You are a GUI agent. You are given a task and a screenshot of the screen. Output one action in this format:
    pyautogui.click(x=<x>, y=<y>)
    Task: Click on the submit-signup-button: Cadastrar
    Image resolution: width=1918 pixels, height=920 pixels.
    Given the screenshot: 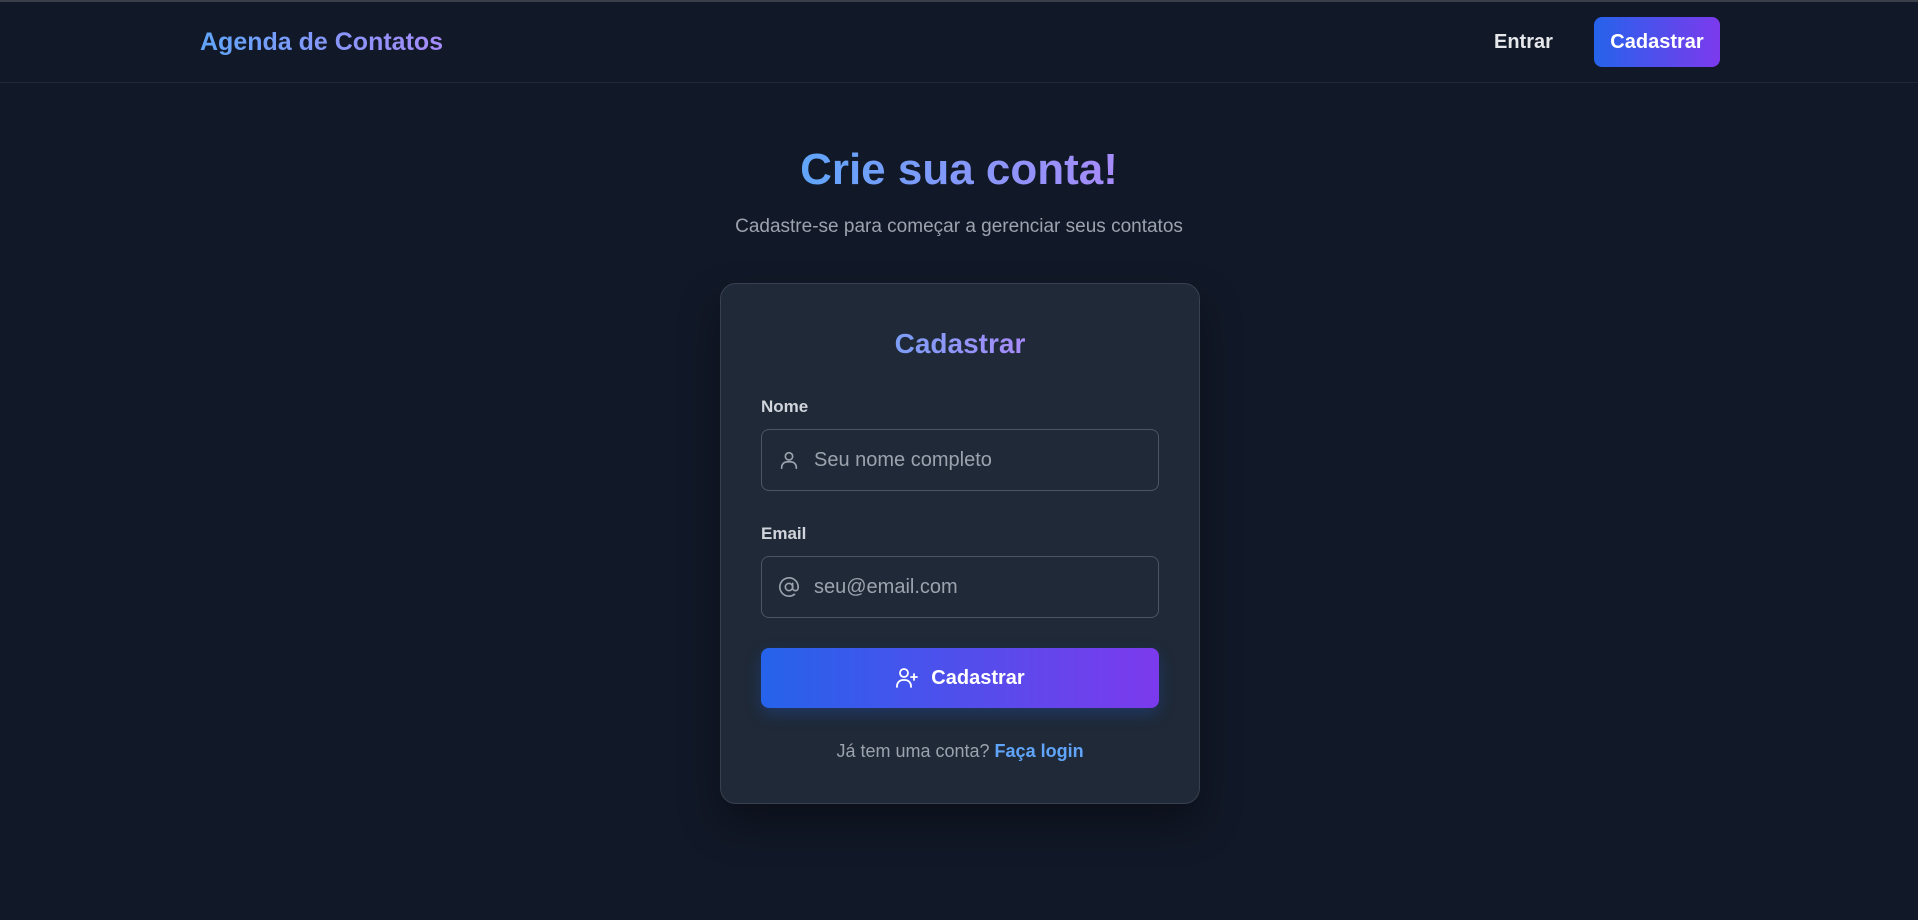 What is the action you would take?
    pyautogui.click(x=960, y=678)
    